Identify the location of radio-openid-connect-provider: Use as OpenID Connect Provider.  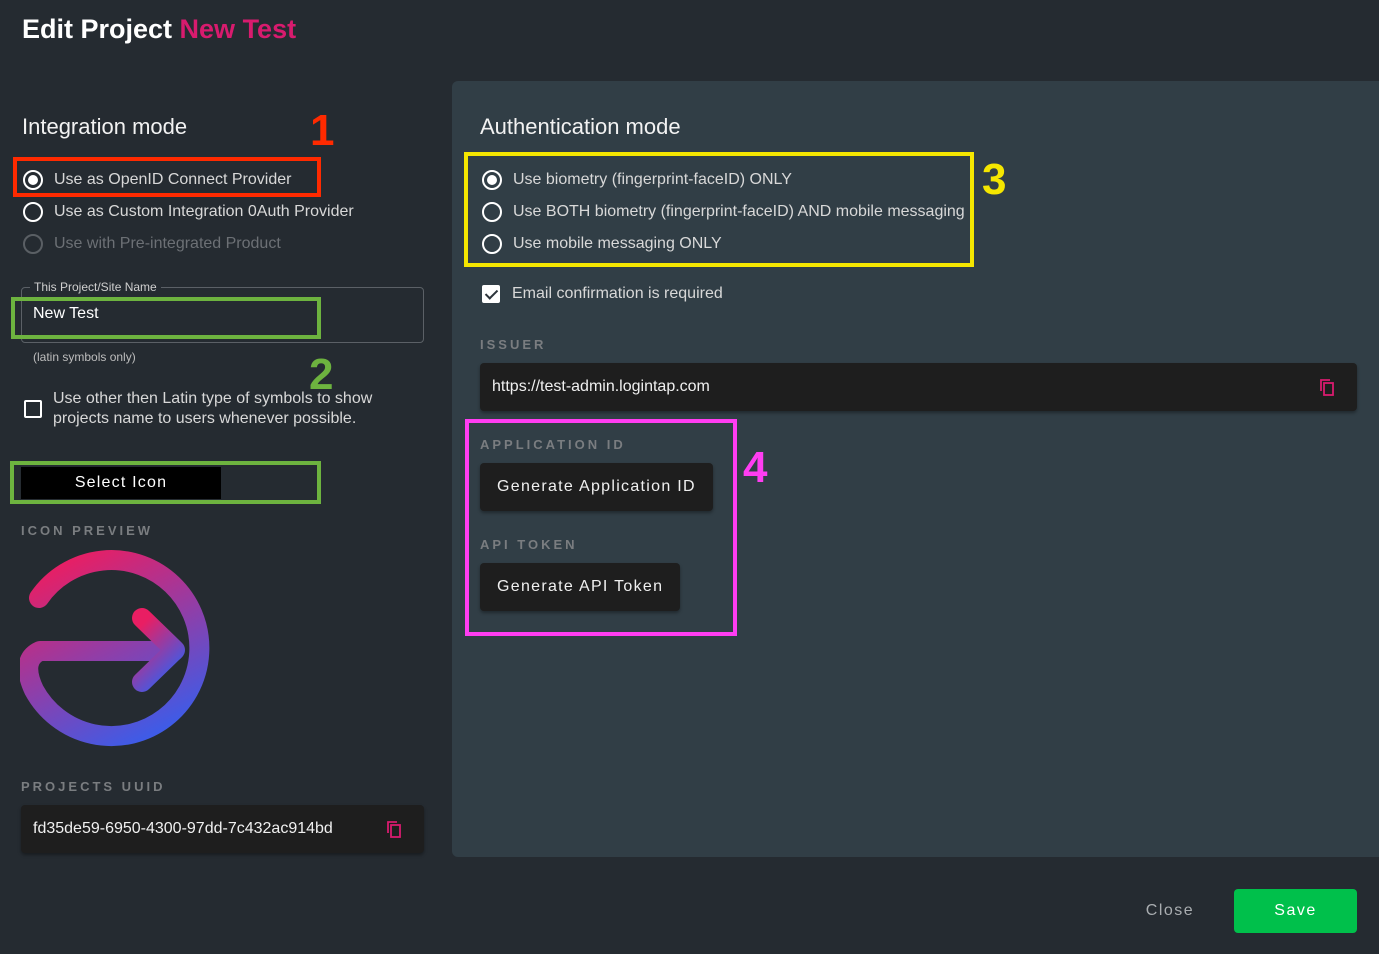
(157, 180).